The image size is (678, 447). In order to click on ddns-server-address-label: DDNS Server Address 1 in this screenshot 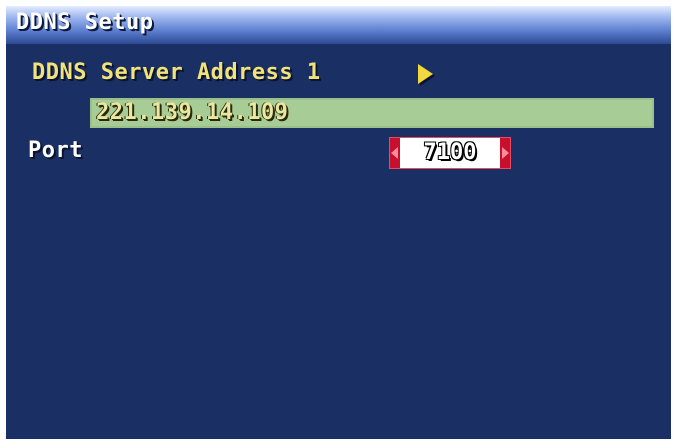, I will do `click(176, 72)`.